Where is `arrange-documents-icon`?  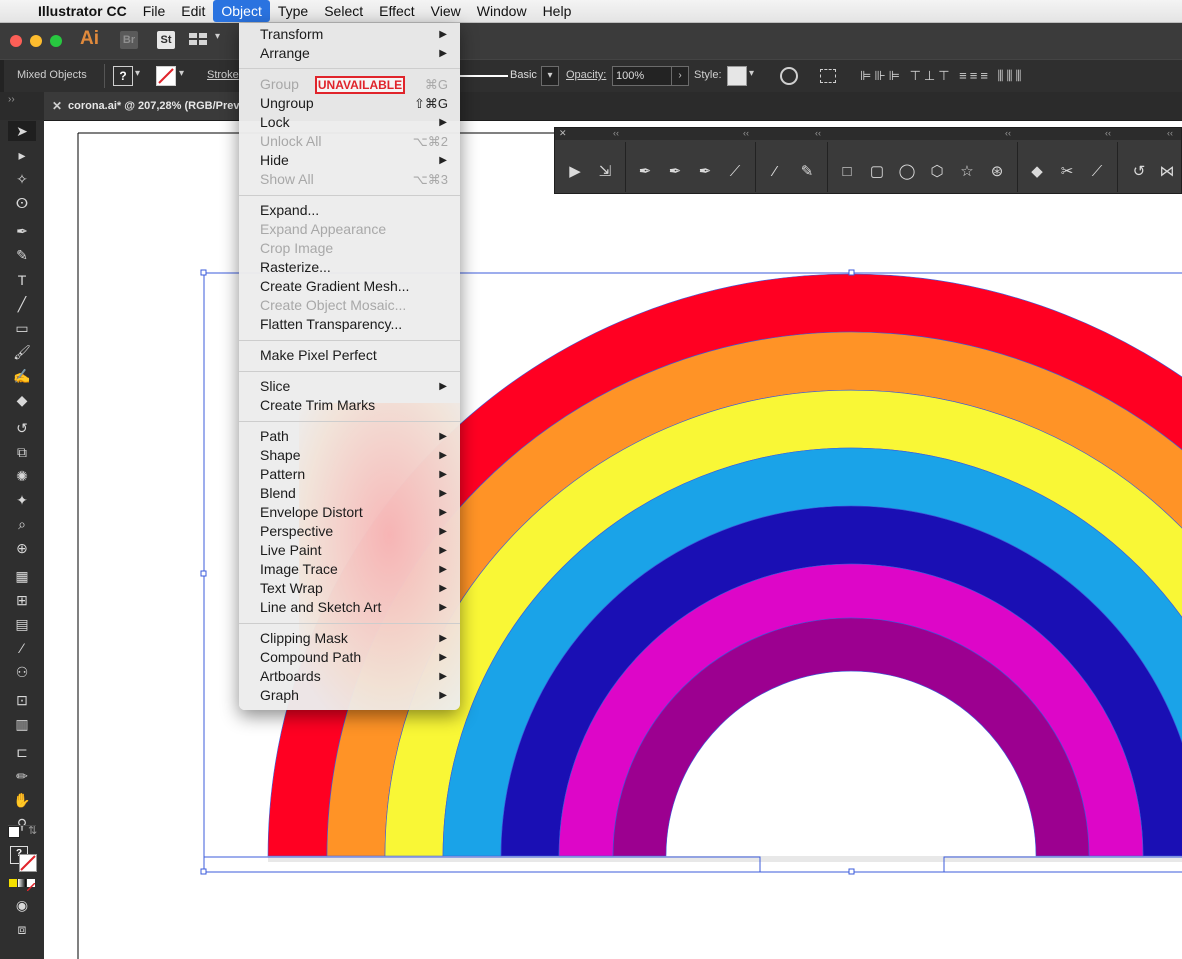 arrange-documents-icon is located at coordinates (198, 39).